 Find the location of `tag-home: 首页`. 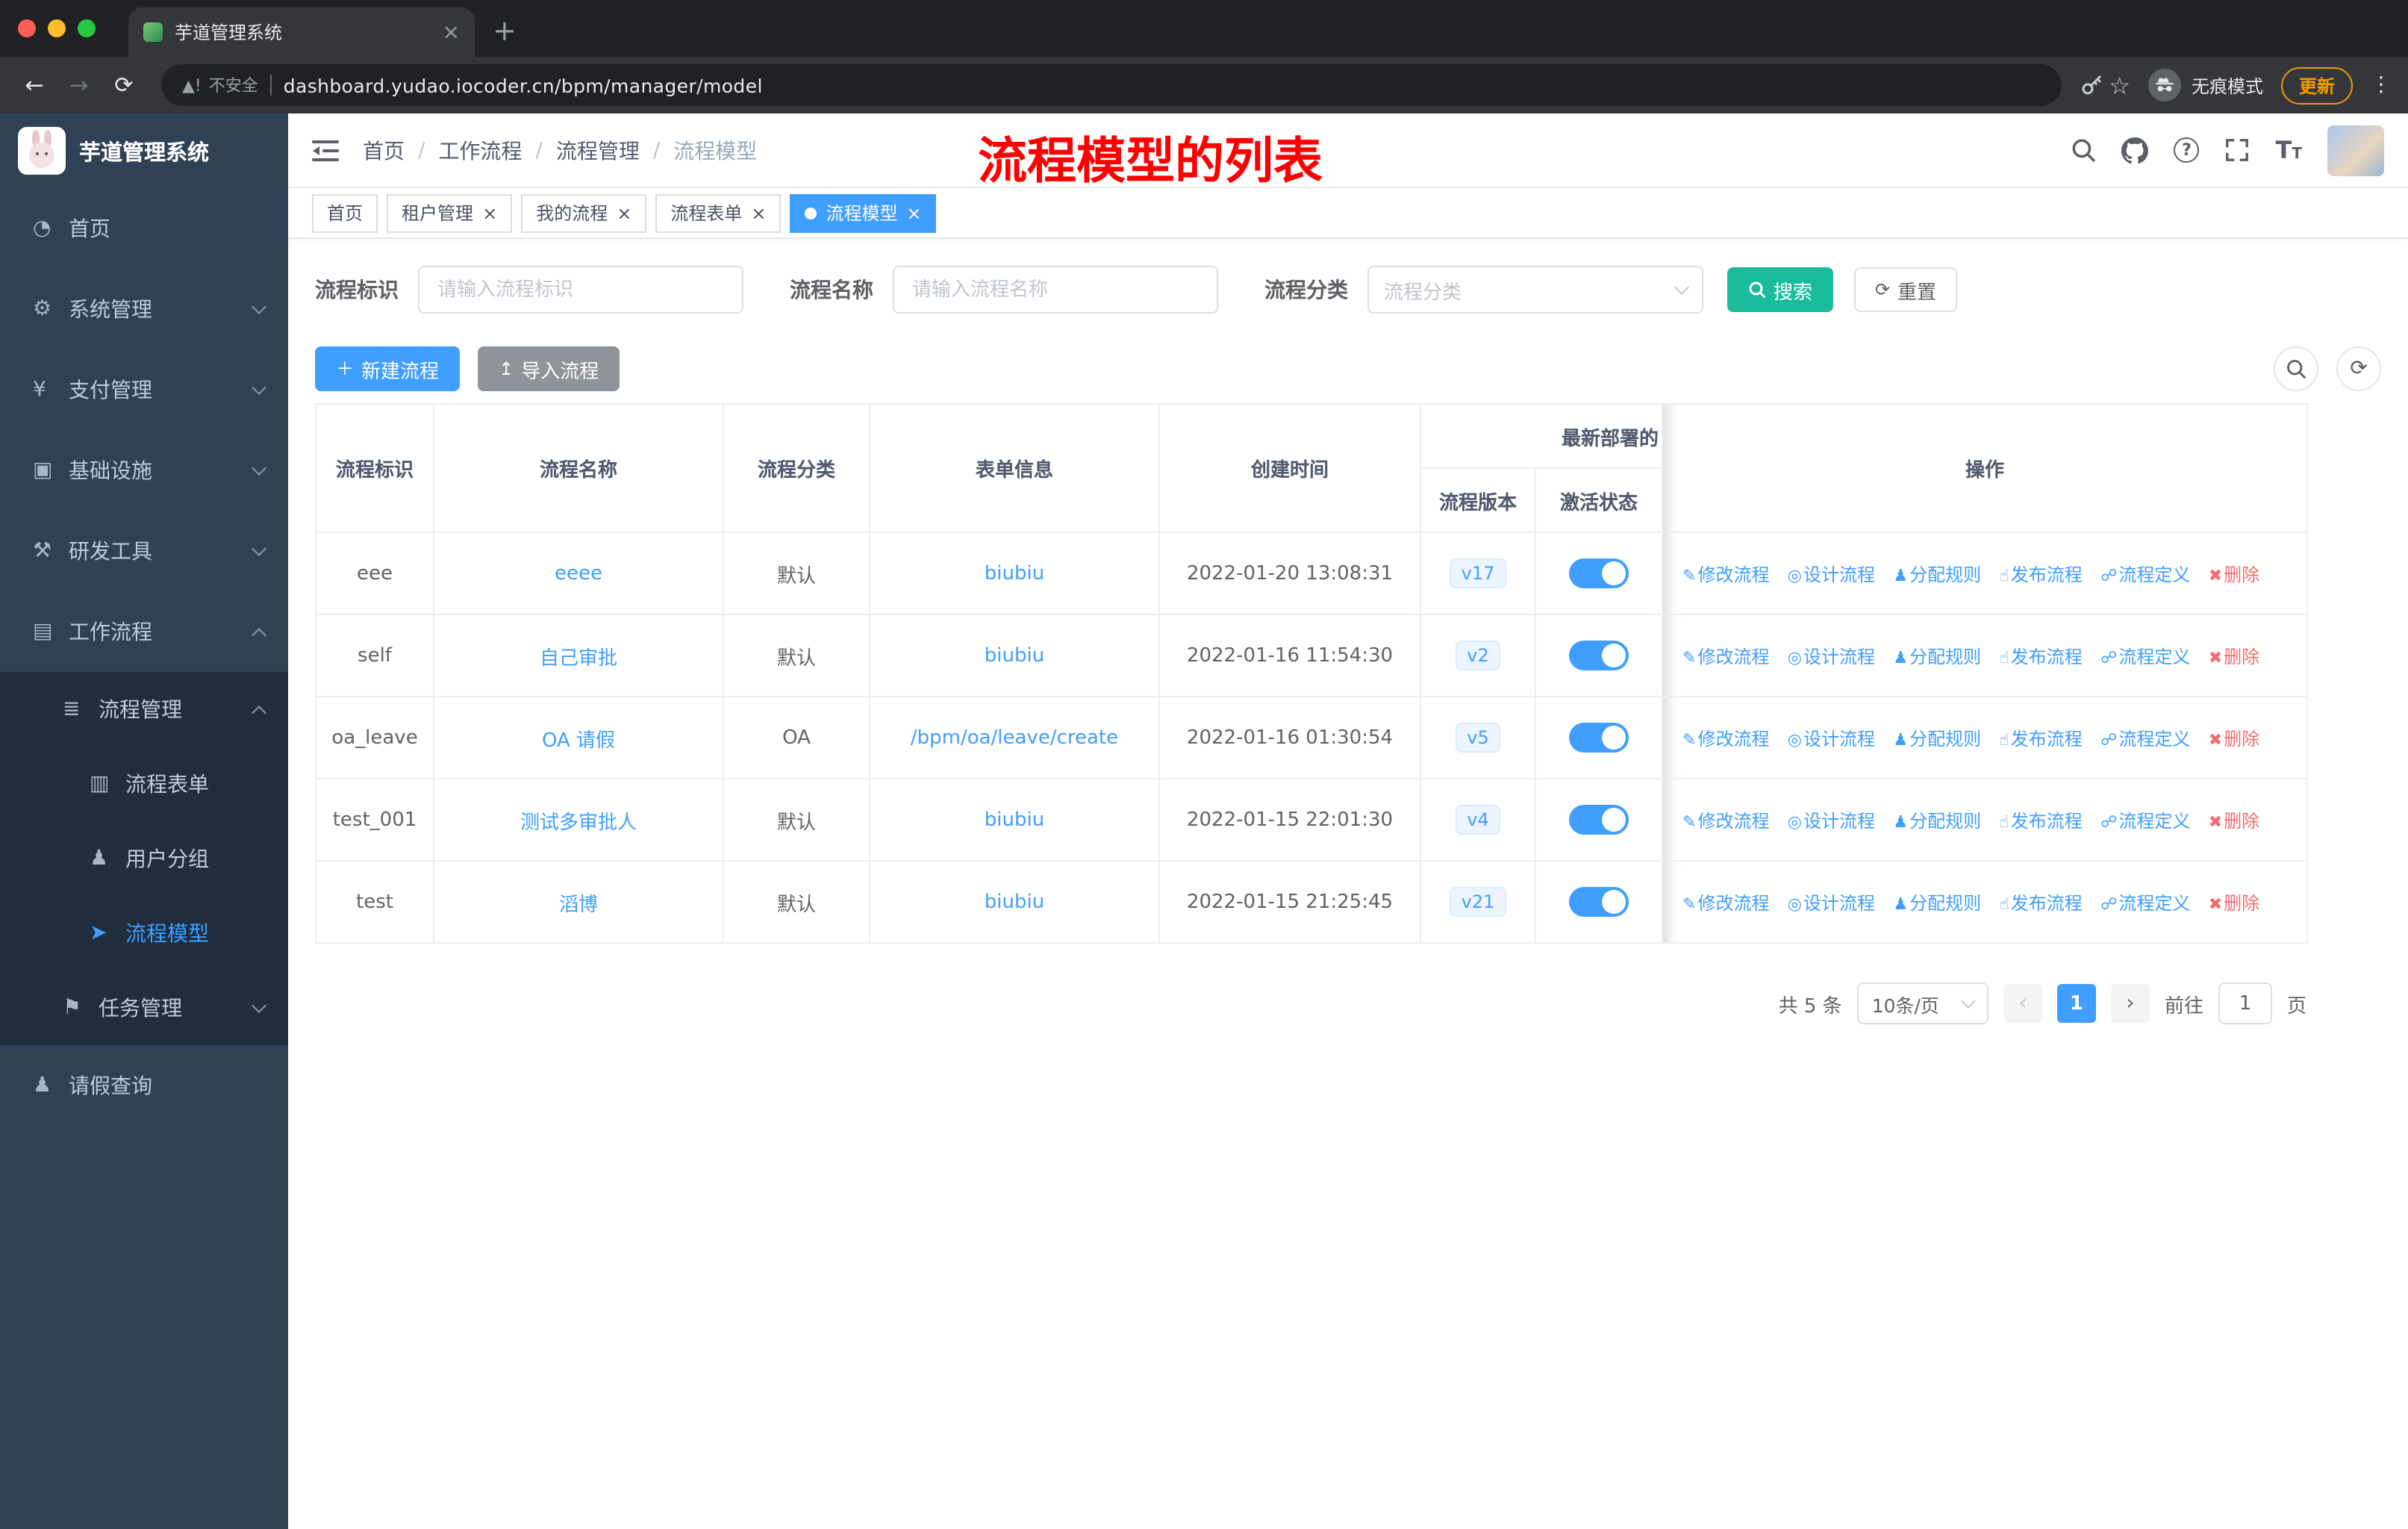

tag-home: 首页 is located at coordinates (345, 213).